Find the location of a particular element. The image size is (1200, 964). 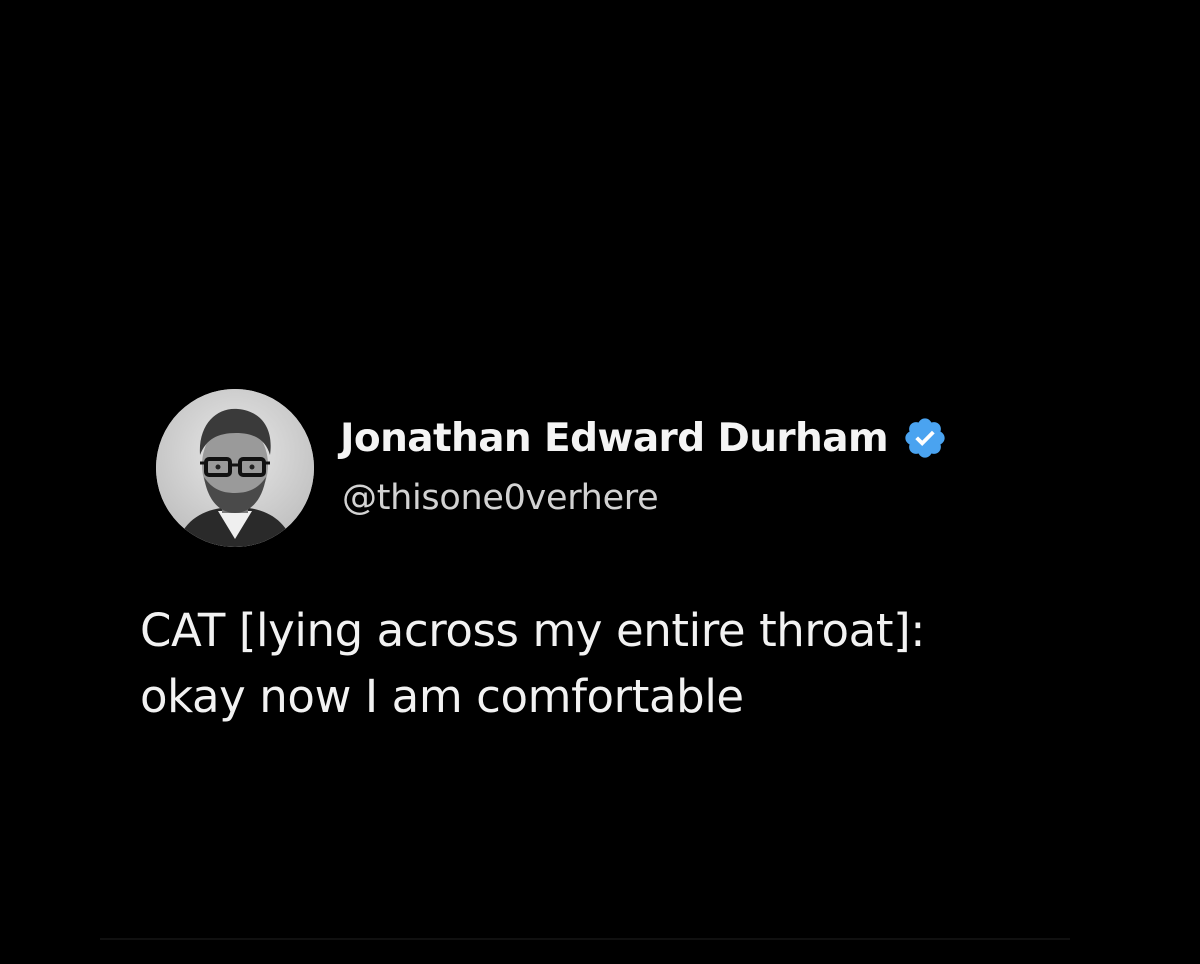

bottom-divider is located at coordinates (585, 939).